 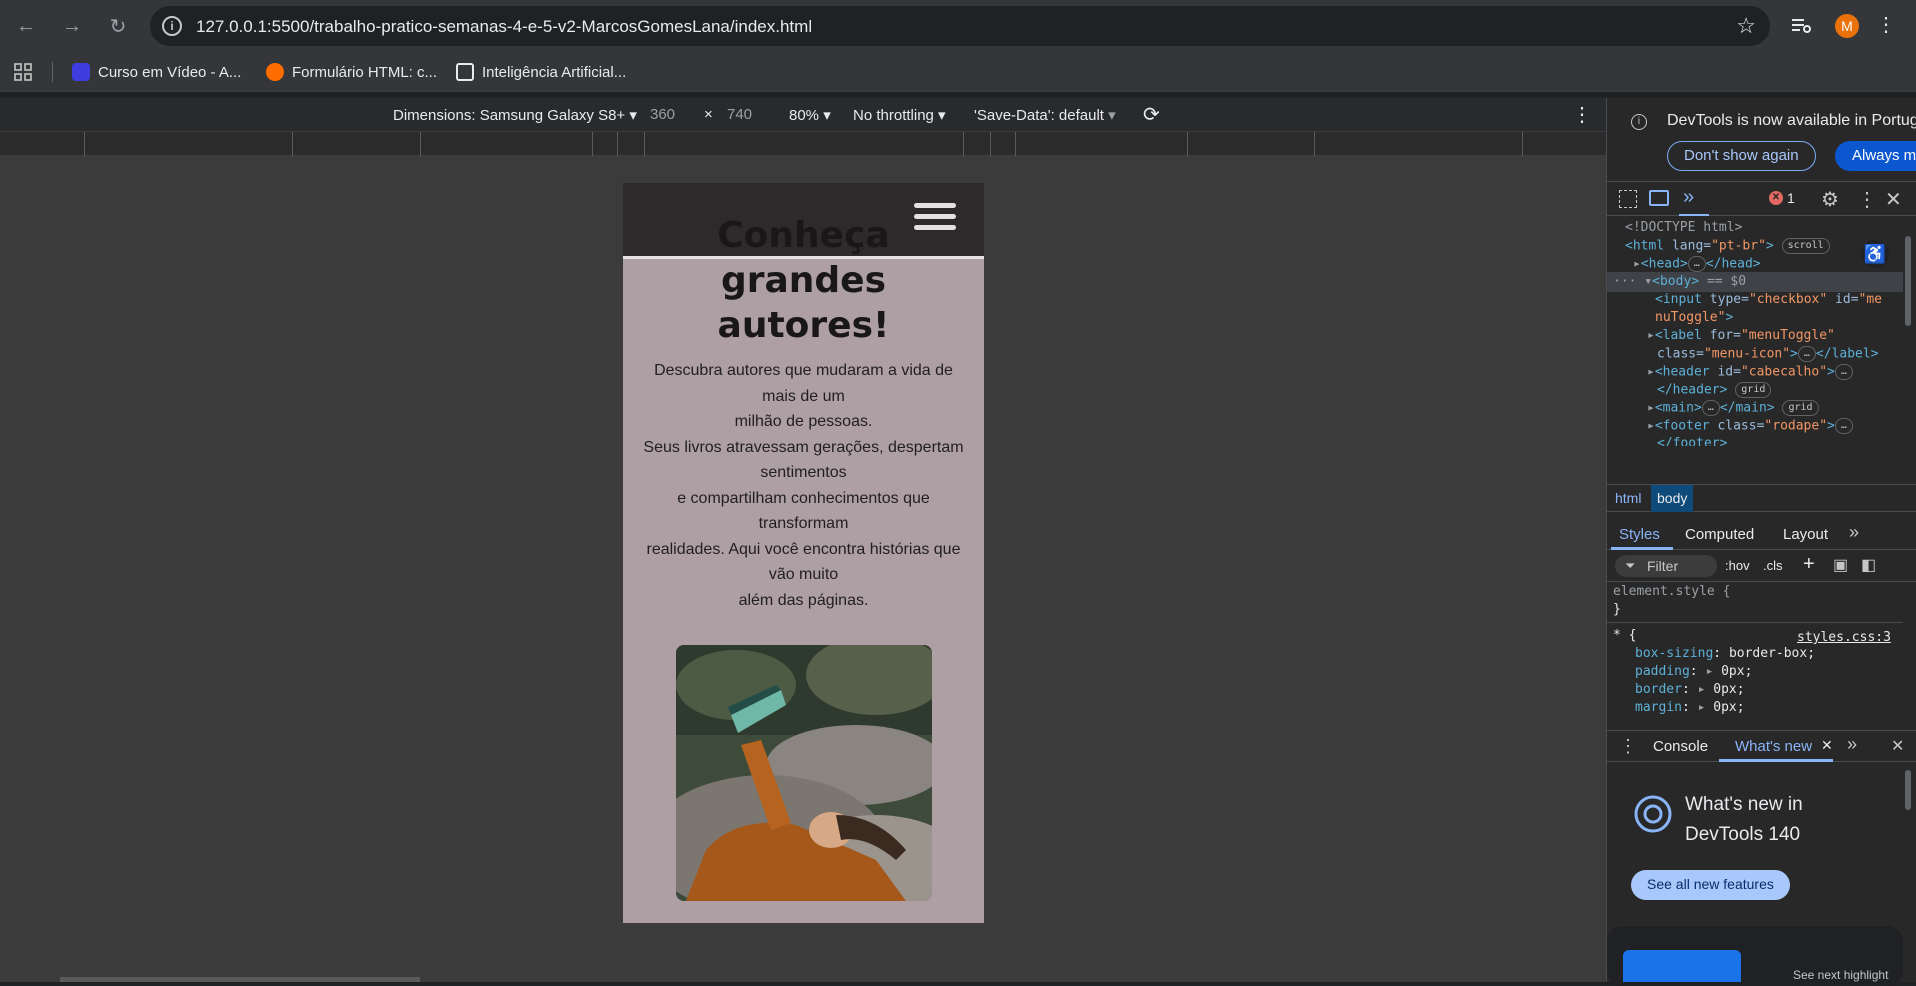 What do you see at coordinates (1679, 281) in the screenshot?
I see `dom-body-node: ··· ▾<body> == $0` at bounding box center [1679, 281].